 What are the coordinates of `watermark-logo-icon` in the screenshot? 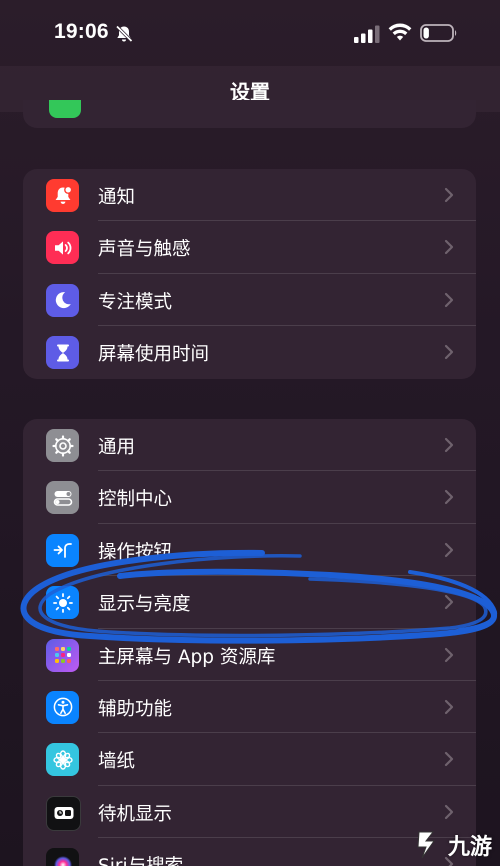 It's located at (426, 845).